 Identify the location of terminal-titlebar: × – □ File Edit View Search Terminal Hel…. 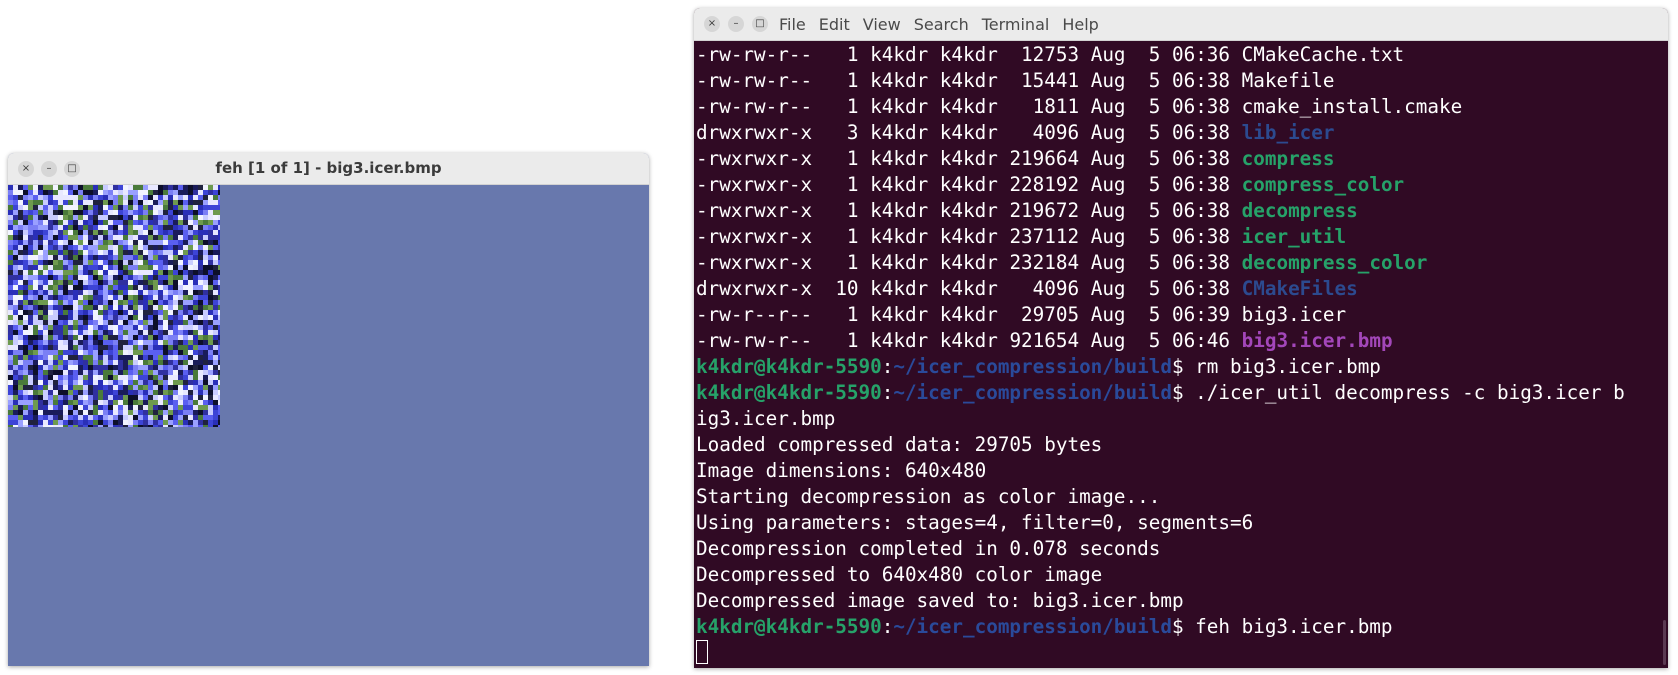
(1181, 24).